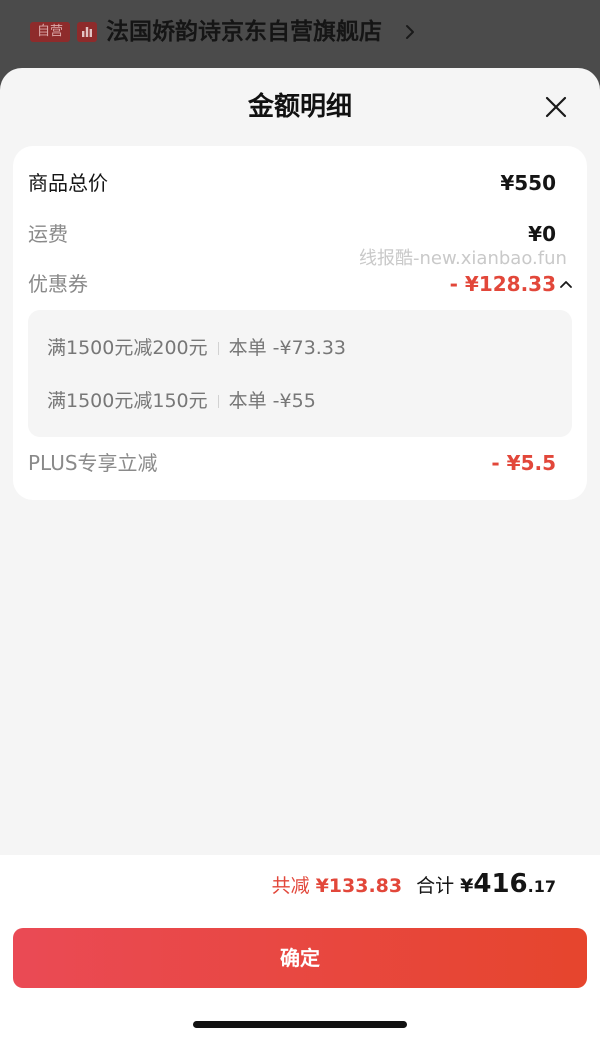 This screenshot has width=600, height=1041. I want to click on close-icon, so click(556, 107).